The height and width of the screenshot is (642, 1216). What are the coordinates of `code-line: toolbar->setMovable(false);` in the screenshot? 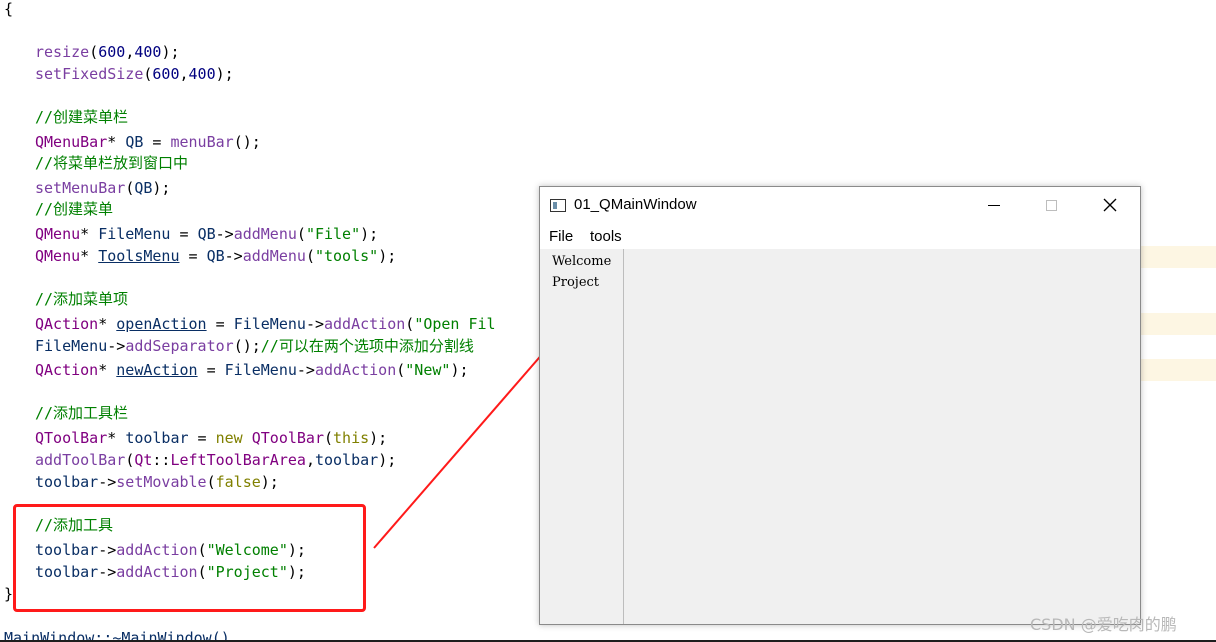 It's located at (157, 482).